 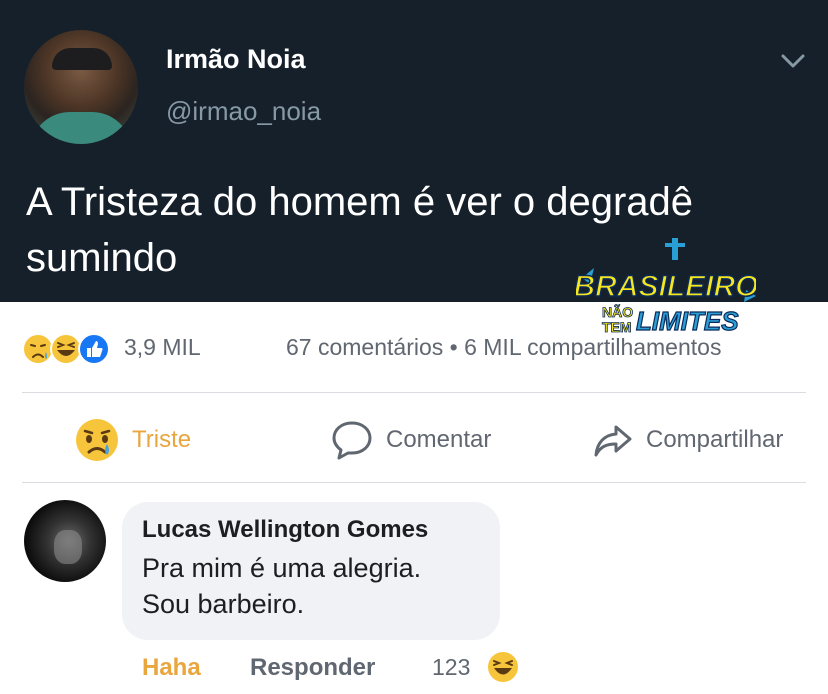 What do you see at coordinates (94, 349) in the screenshot?
I see `like-icon` at bounding box center [94, 349].